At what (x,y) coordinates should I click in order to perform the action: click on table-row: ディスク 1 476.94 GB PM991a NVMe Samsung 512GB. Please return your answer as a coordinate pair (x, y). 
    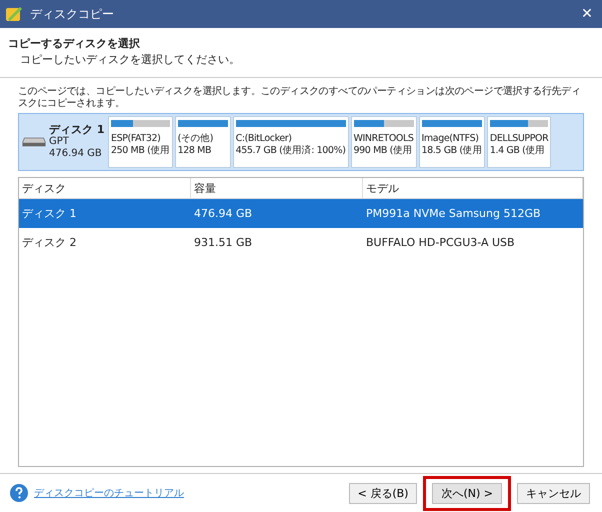
    Looking at the image, I should click on (301, 213).